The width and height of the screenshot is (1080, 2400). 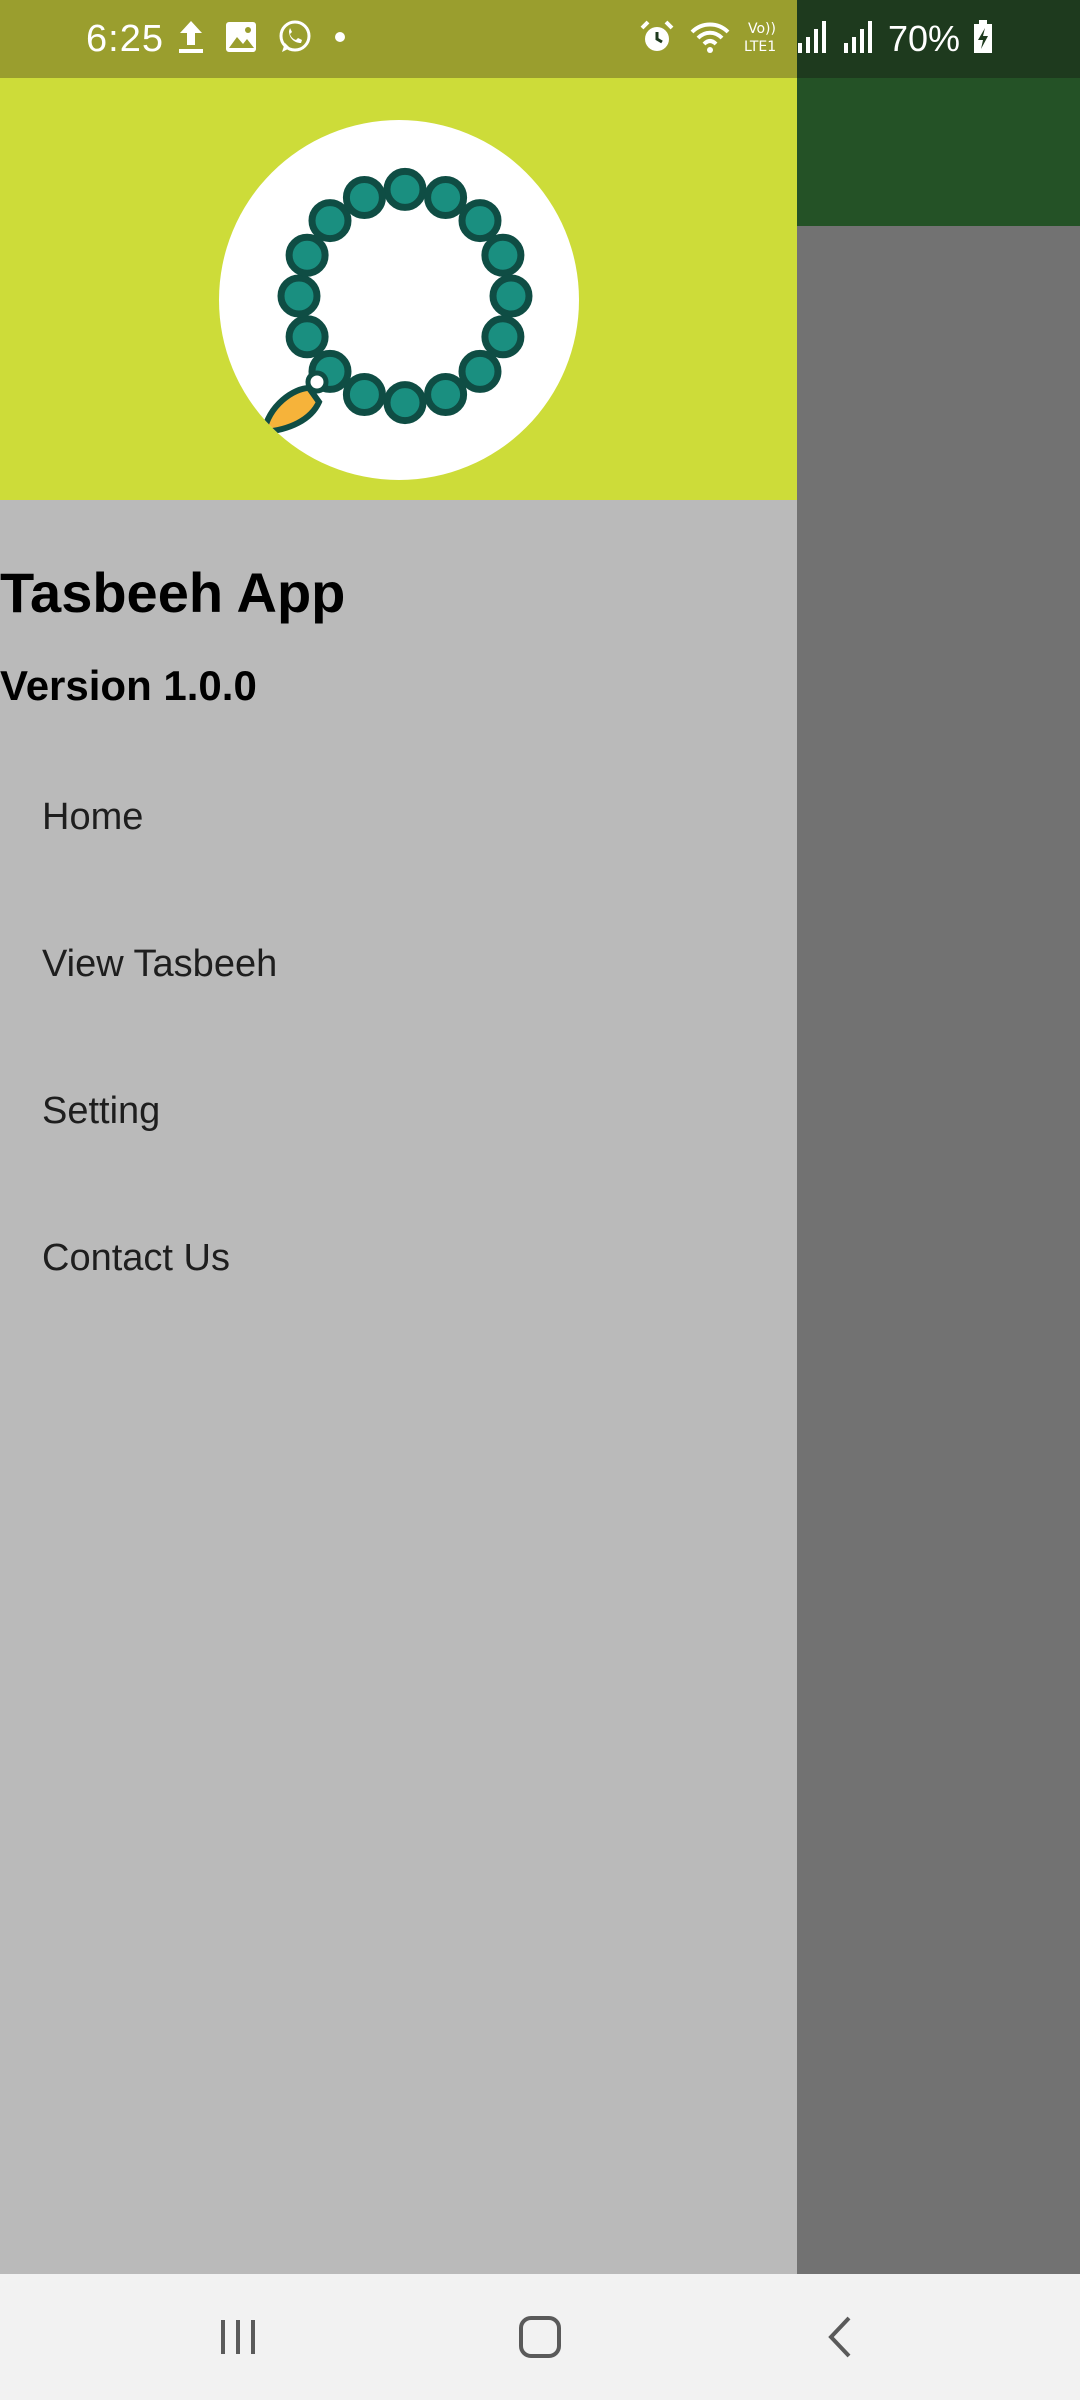 What do you see at coordinates (93, 817) in the screenshot?
I see `drawer-item-label: Home` at bounding box center [93, 817].